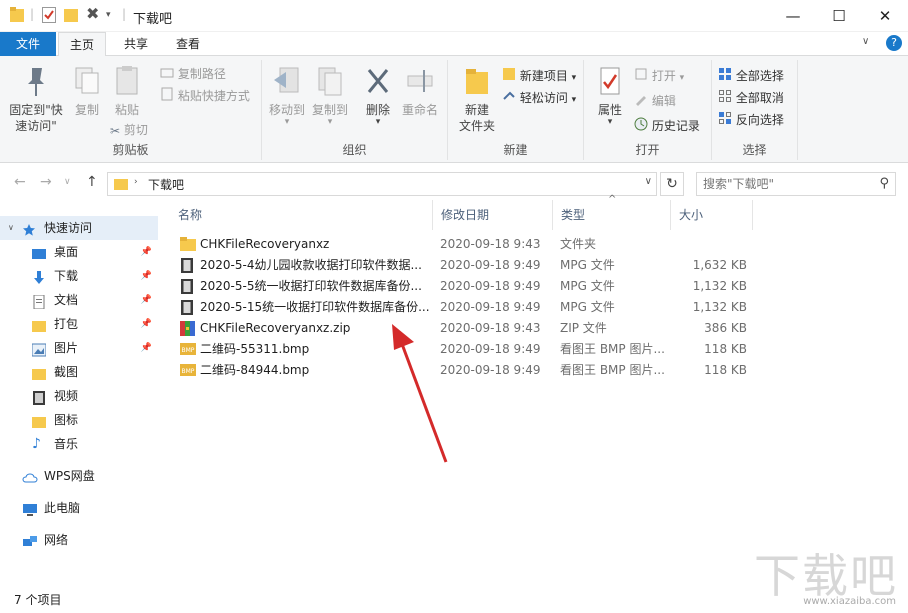 Image resolution: width=908 pixels, height=613 pixels. I want to click on bmp-file-icon: BMP, so click(188, 373).